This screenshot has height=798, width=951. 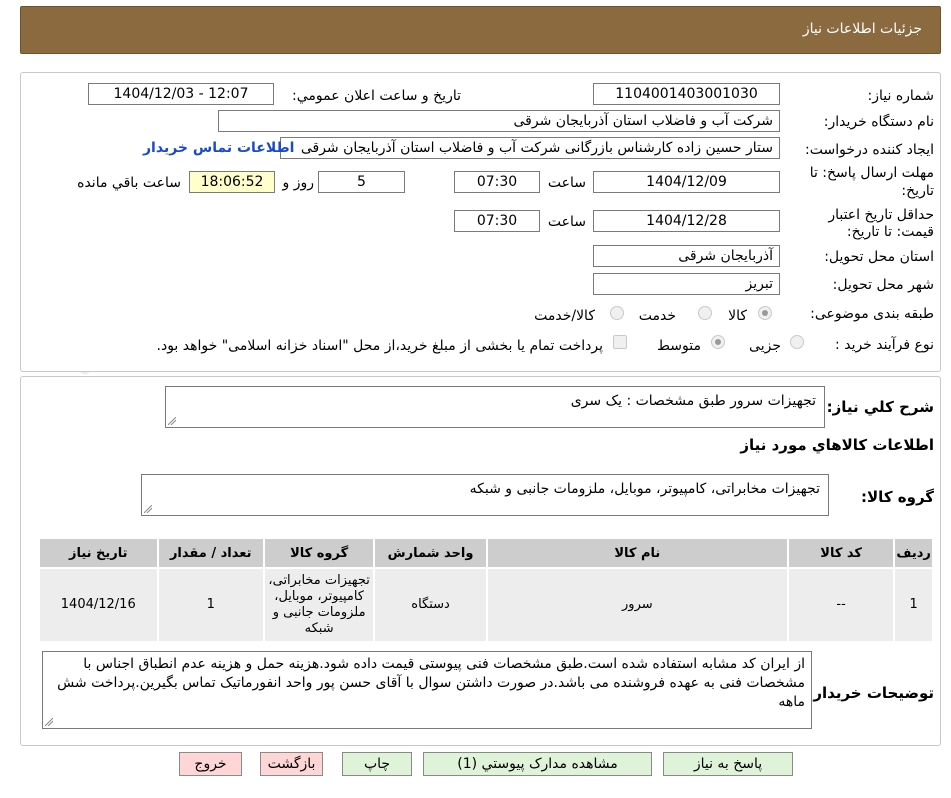 I want to click on city-label: شهر محل تحویل:, so click(x=883, y=285).